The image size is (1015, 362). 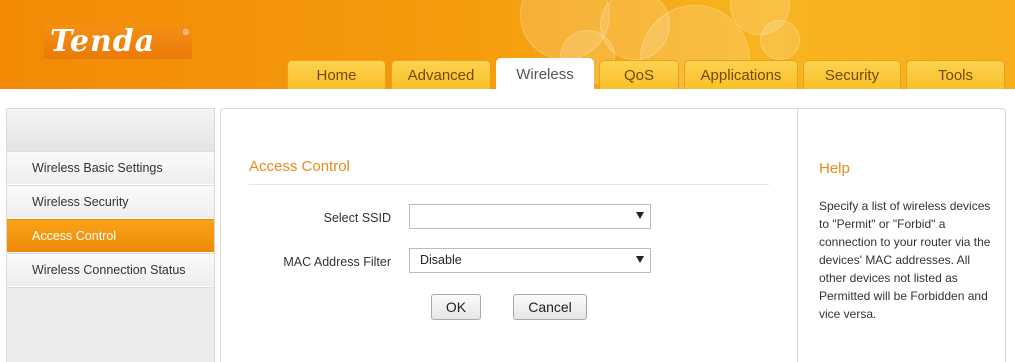 What do you see at coordinates (545, 73) in the screenshot?
I see `tab-wireless: Wireless` at bounding box center [545, 73].